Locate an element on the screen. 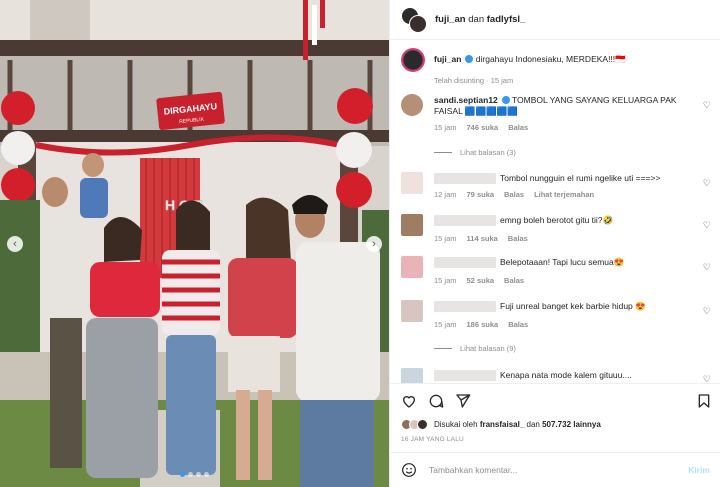 This screenshot has height=487, width=720. username-link: fransfaisal_ is located at coordinates (502, 424).